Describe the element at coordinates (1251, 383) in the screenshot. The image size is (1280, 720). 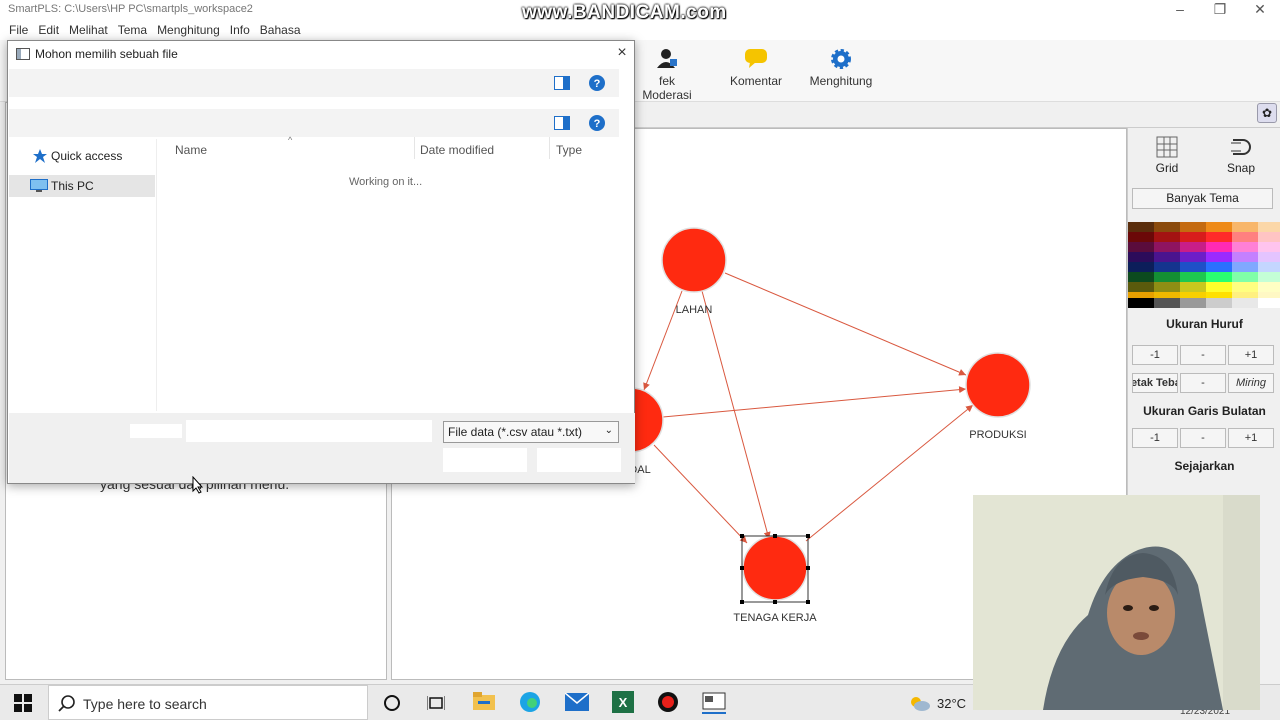
I see `italic-button: Miring` at that location.